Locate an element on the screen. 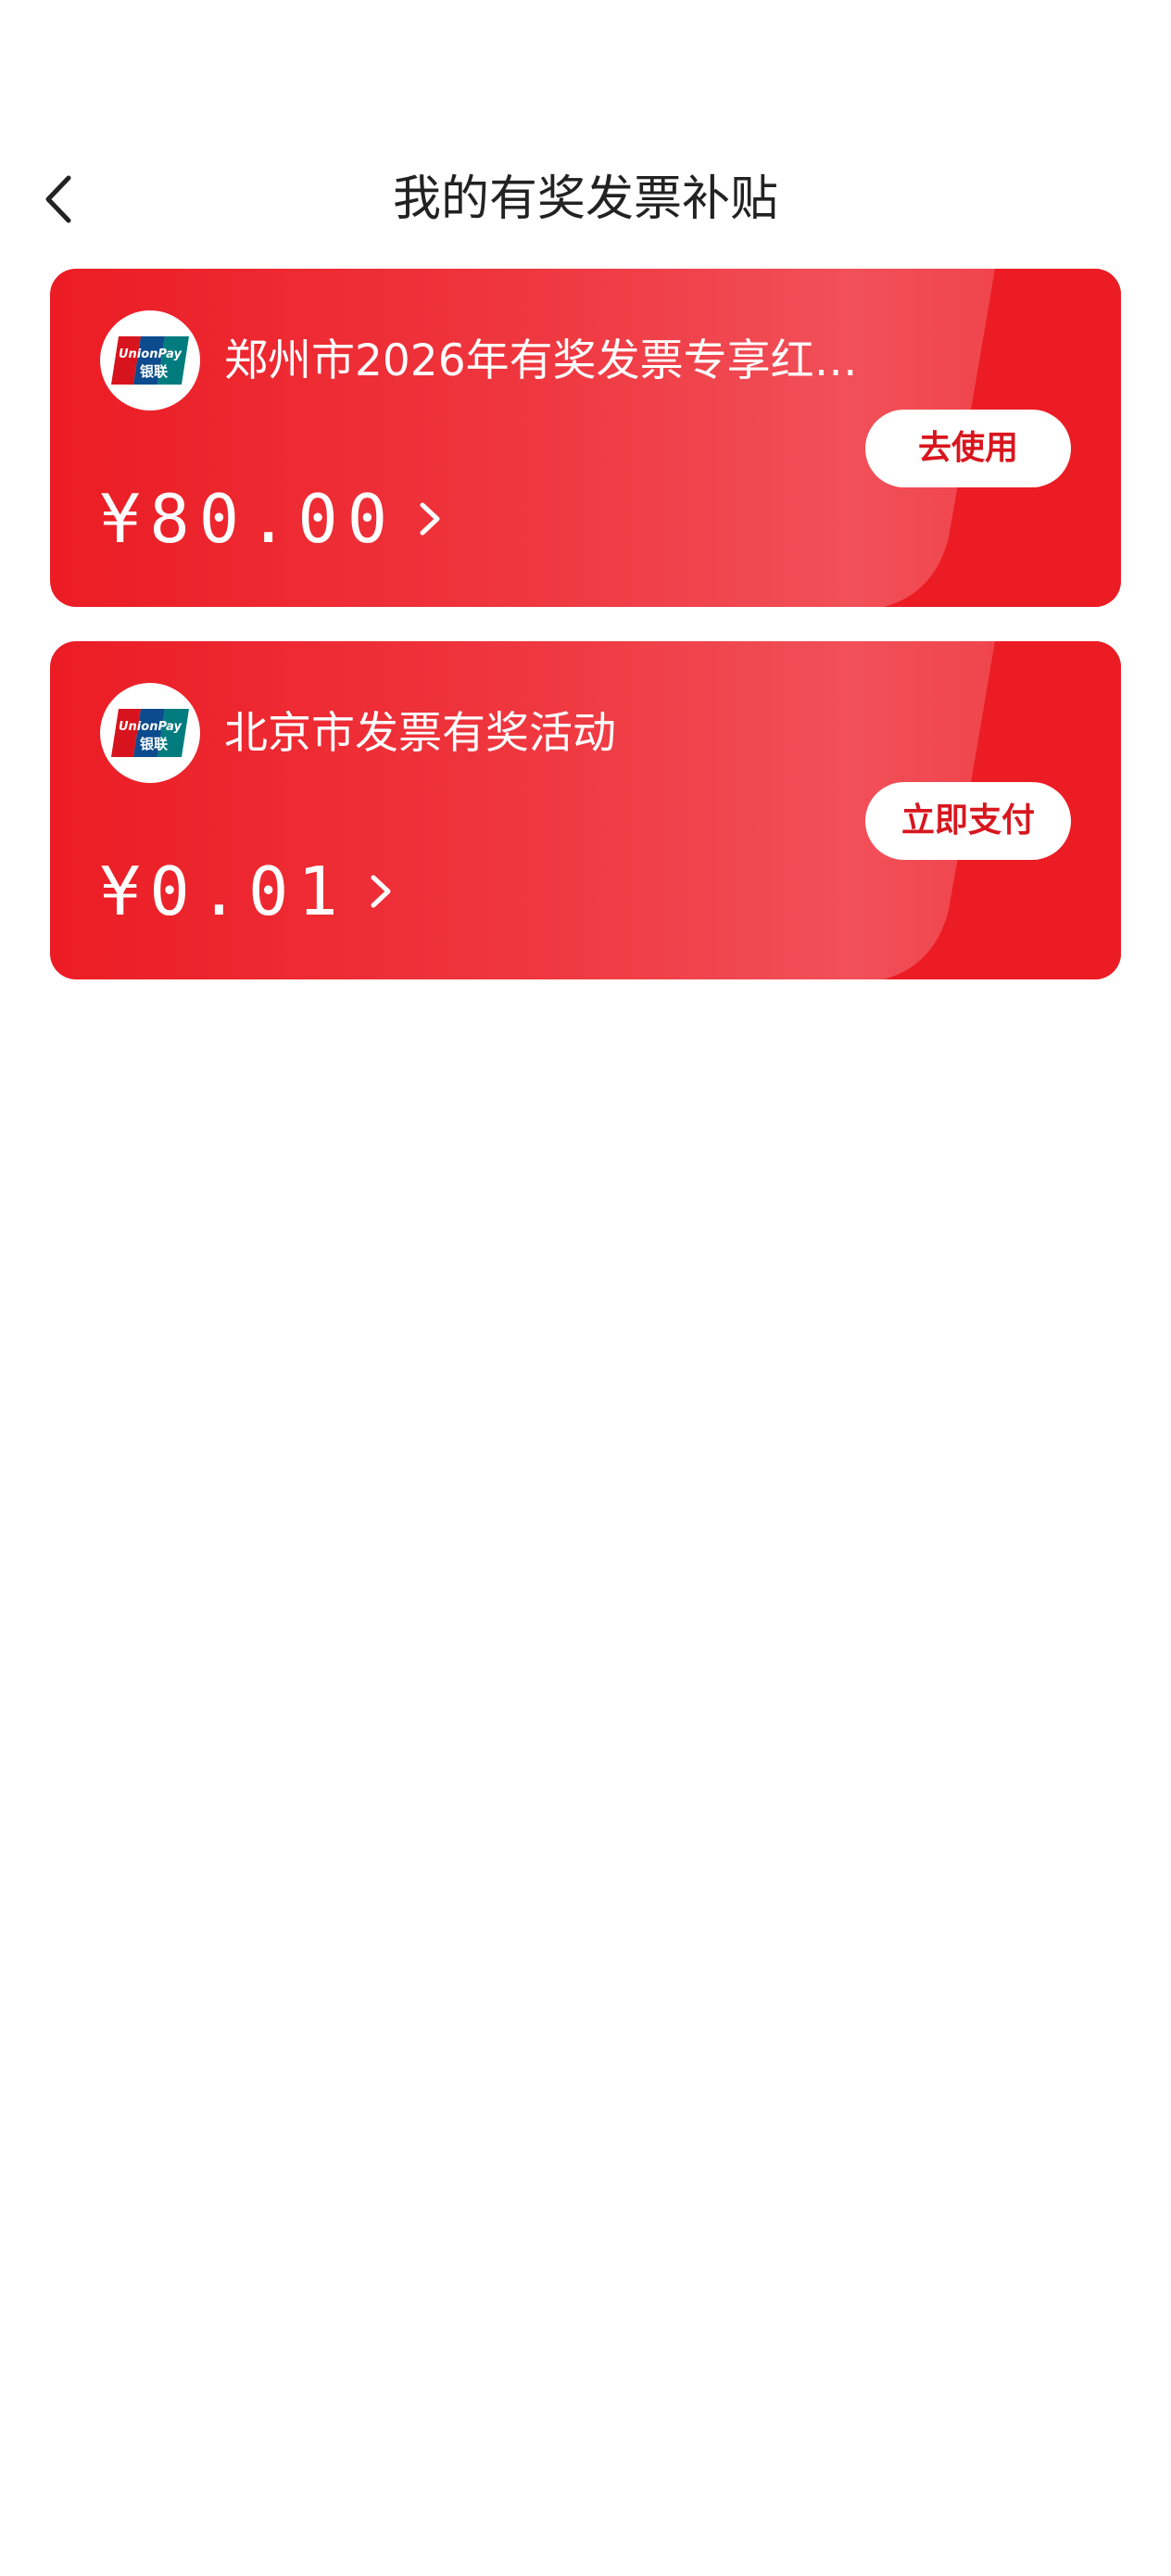  chevron-left-icon is located at coordinates (58, 199).